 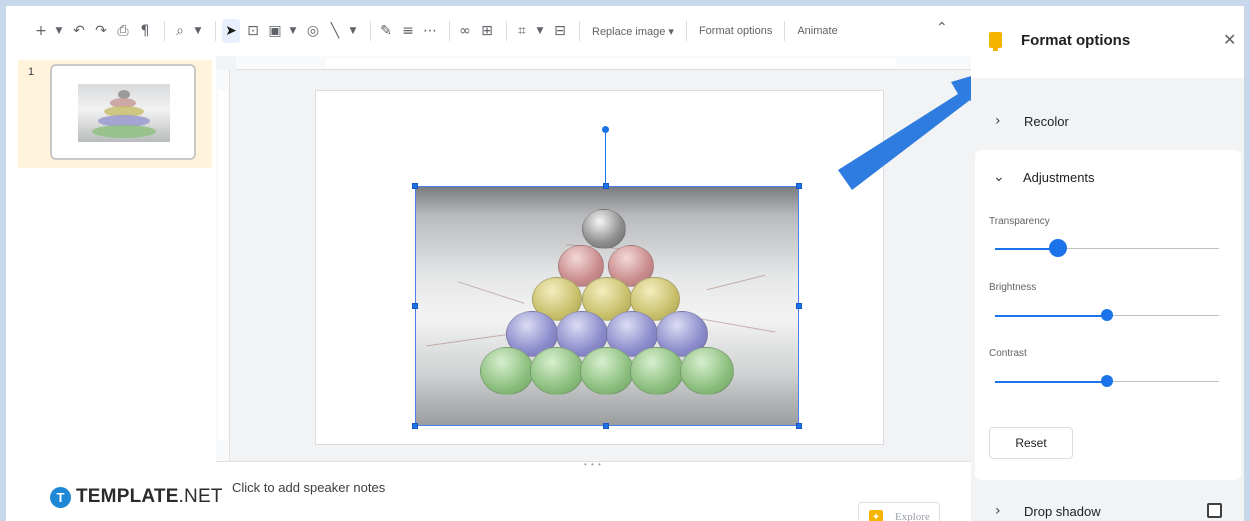 What do you see at coordinates (604, 229) in the screenshot?
I see `gray-sphere` at bounding box center [604, 229].